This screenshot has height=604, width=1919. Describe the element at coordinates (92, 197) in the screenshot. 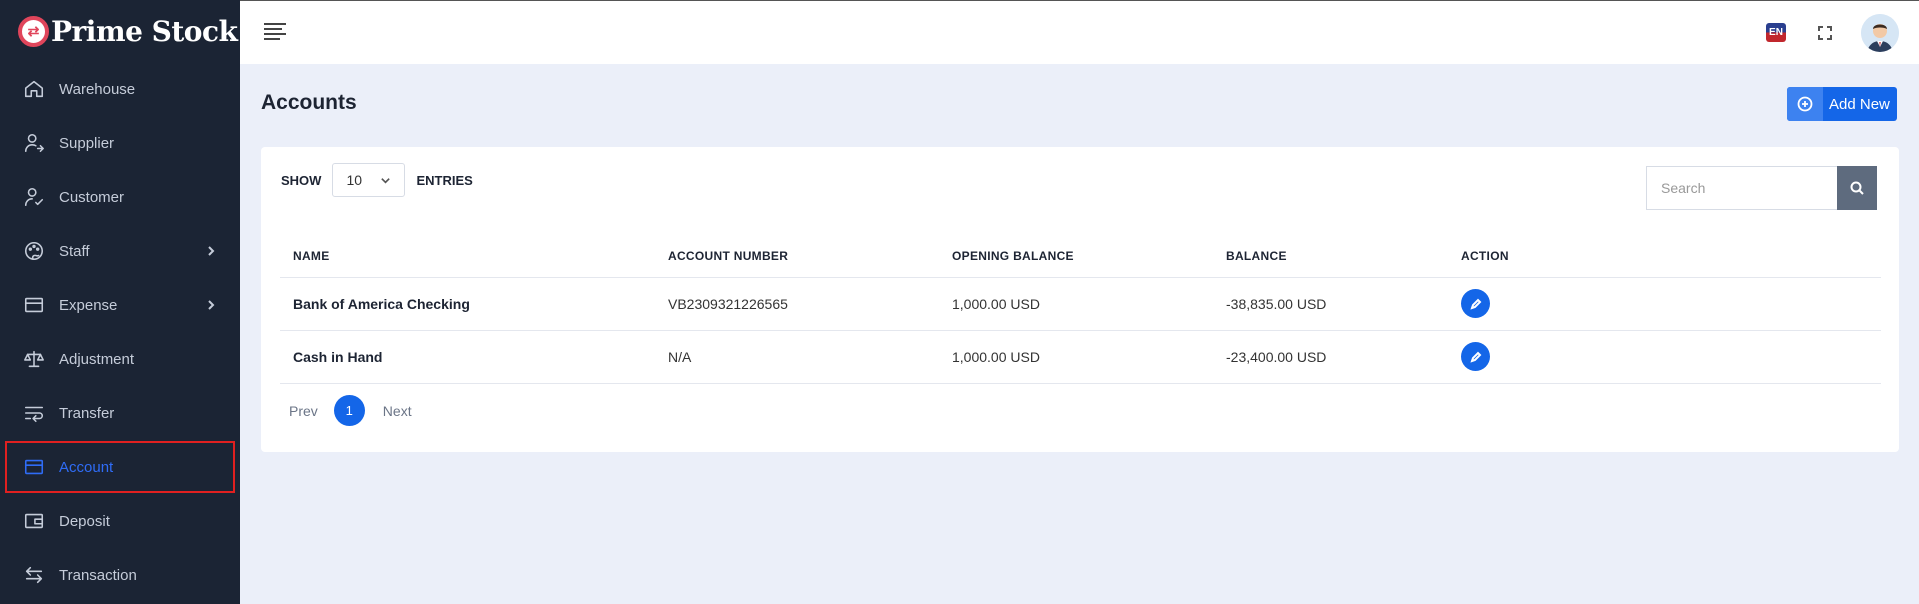

I see `sidebar-item-label: Customer` at that location.